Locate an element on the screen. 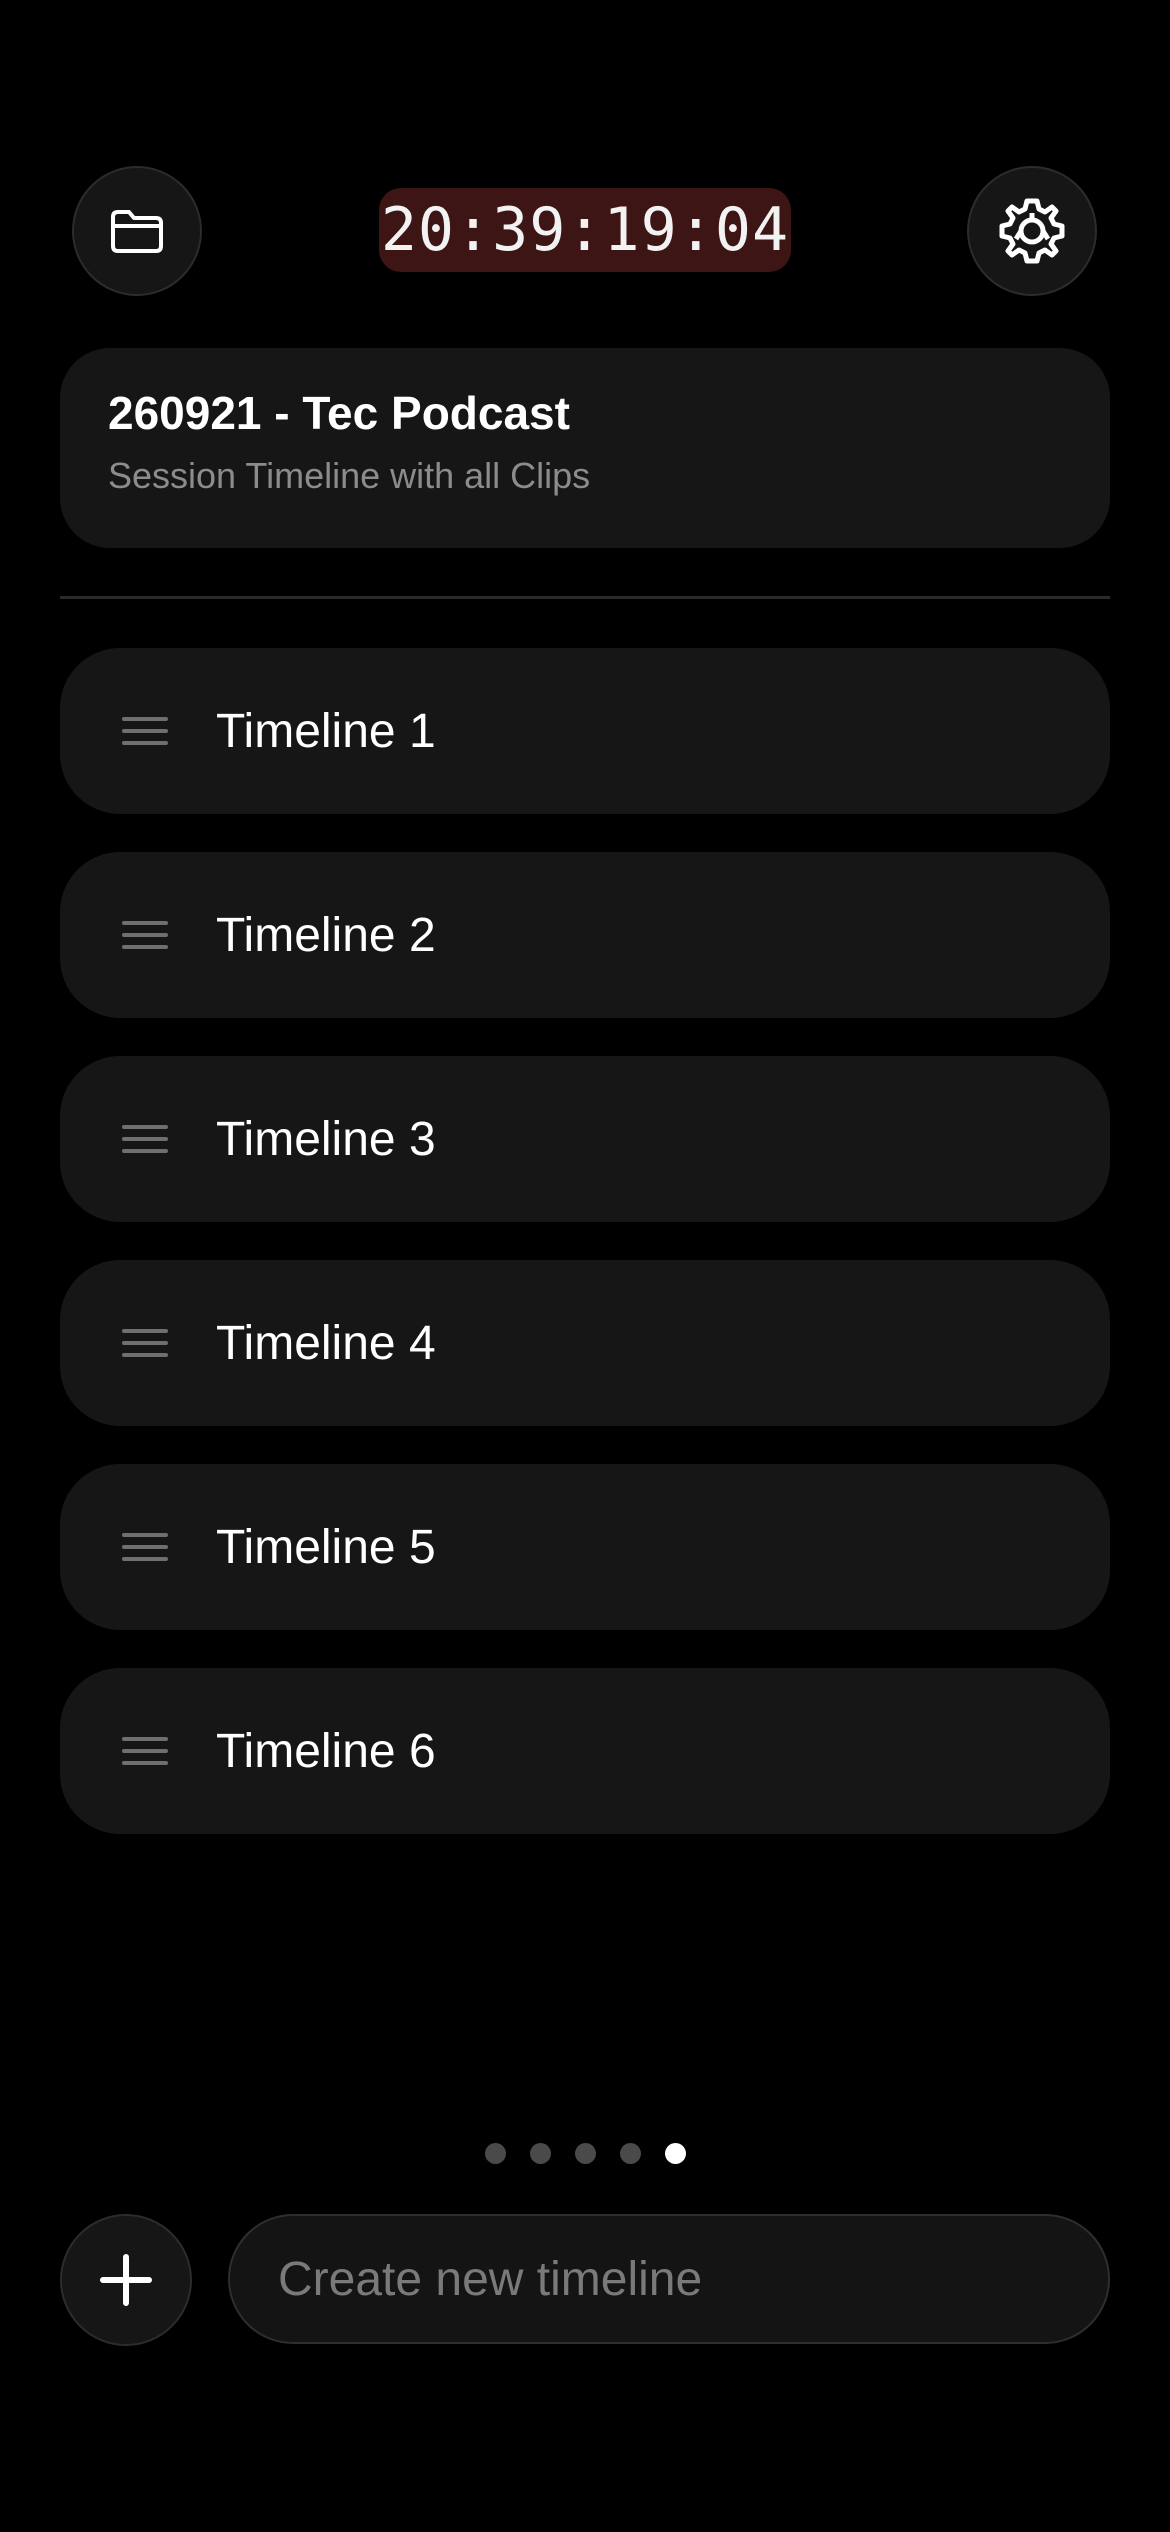 This screenshot has width=1170, height=2532. folder-icon is located at coordinates (137, 231).